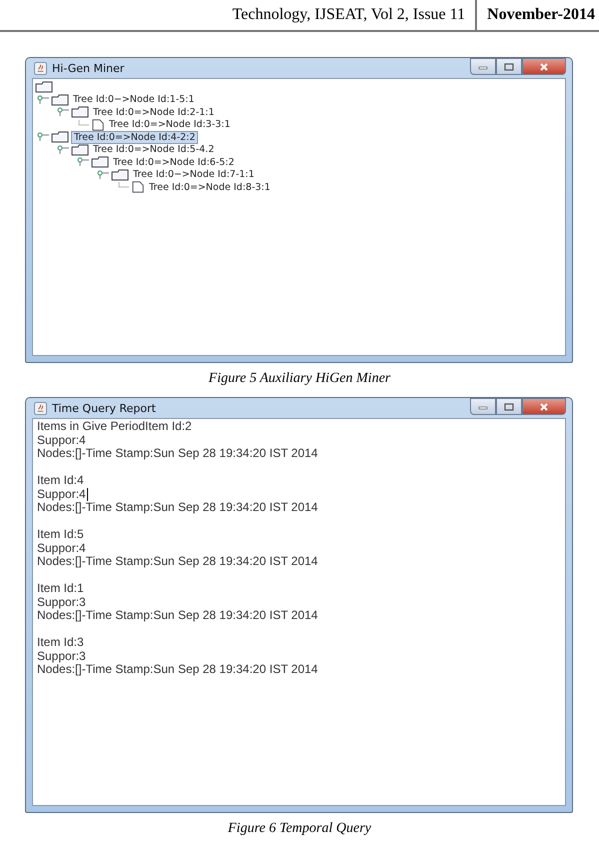 Image resolution: width=599 pixels, height=868 pixels. What do you see at coordinates (169, 124) in the screenshot?
I see `tree-node-label: Tree Id:0=>Node Id:3-3:1` at bounding box center [169, 124].